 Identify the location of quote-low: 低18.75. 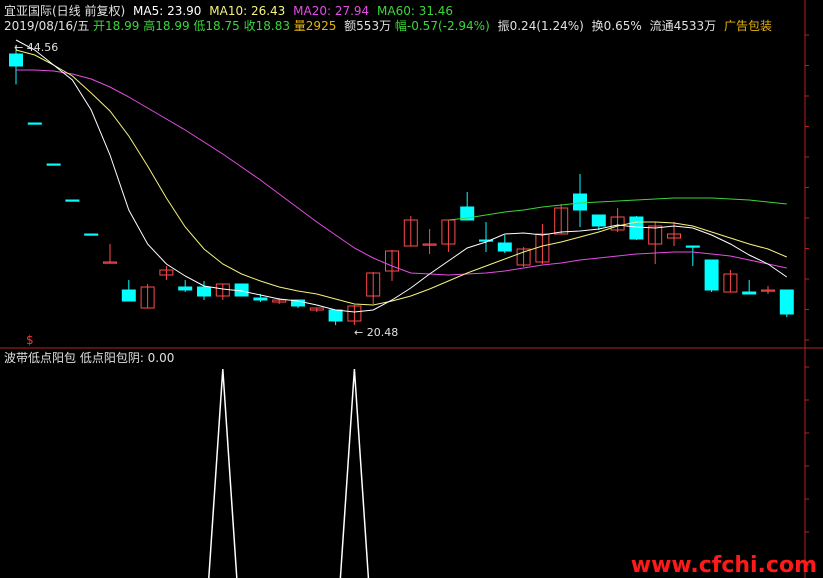
(216, 26).